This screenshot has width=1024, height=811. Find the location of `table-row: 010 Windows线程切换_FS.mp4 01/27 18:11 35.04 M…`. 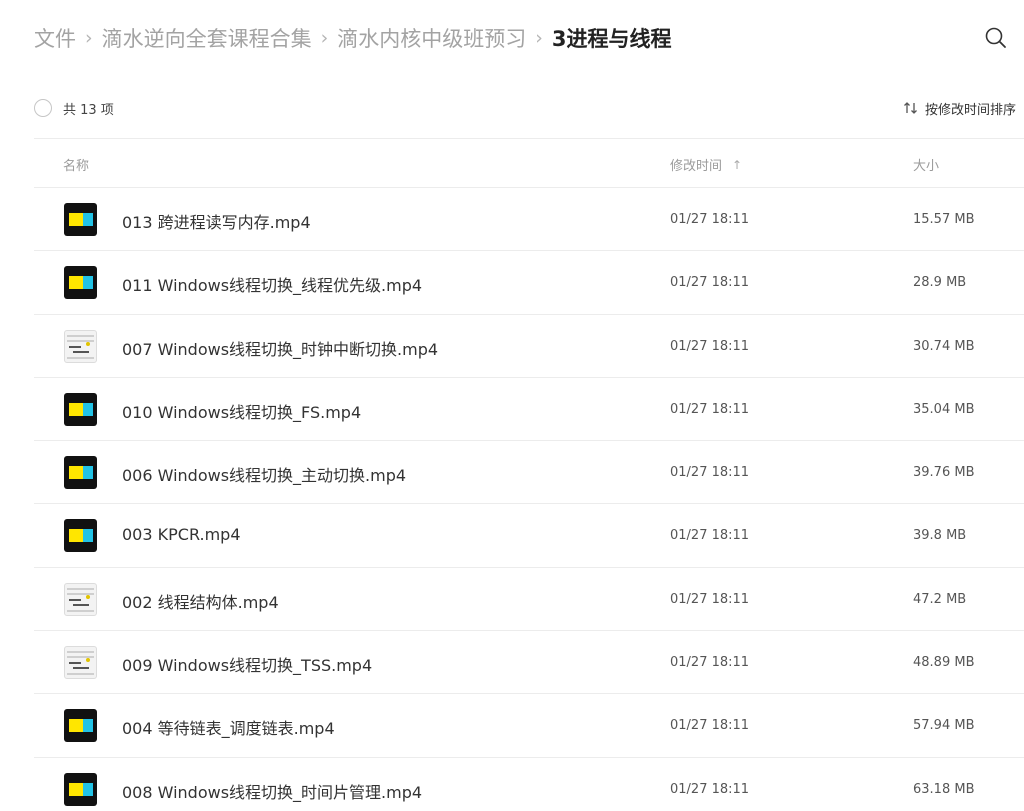

table-row: 010 Windows线程切换_FS.mp4 01/27 18:11 35.04 M… is located at coordinates (529, 410).